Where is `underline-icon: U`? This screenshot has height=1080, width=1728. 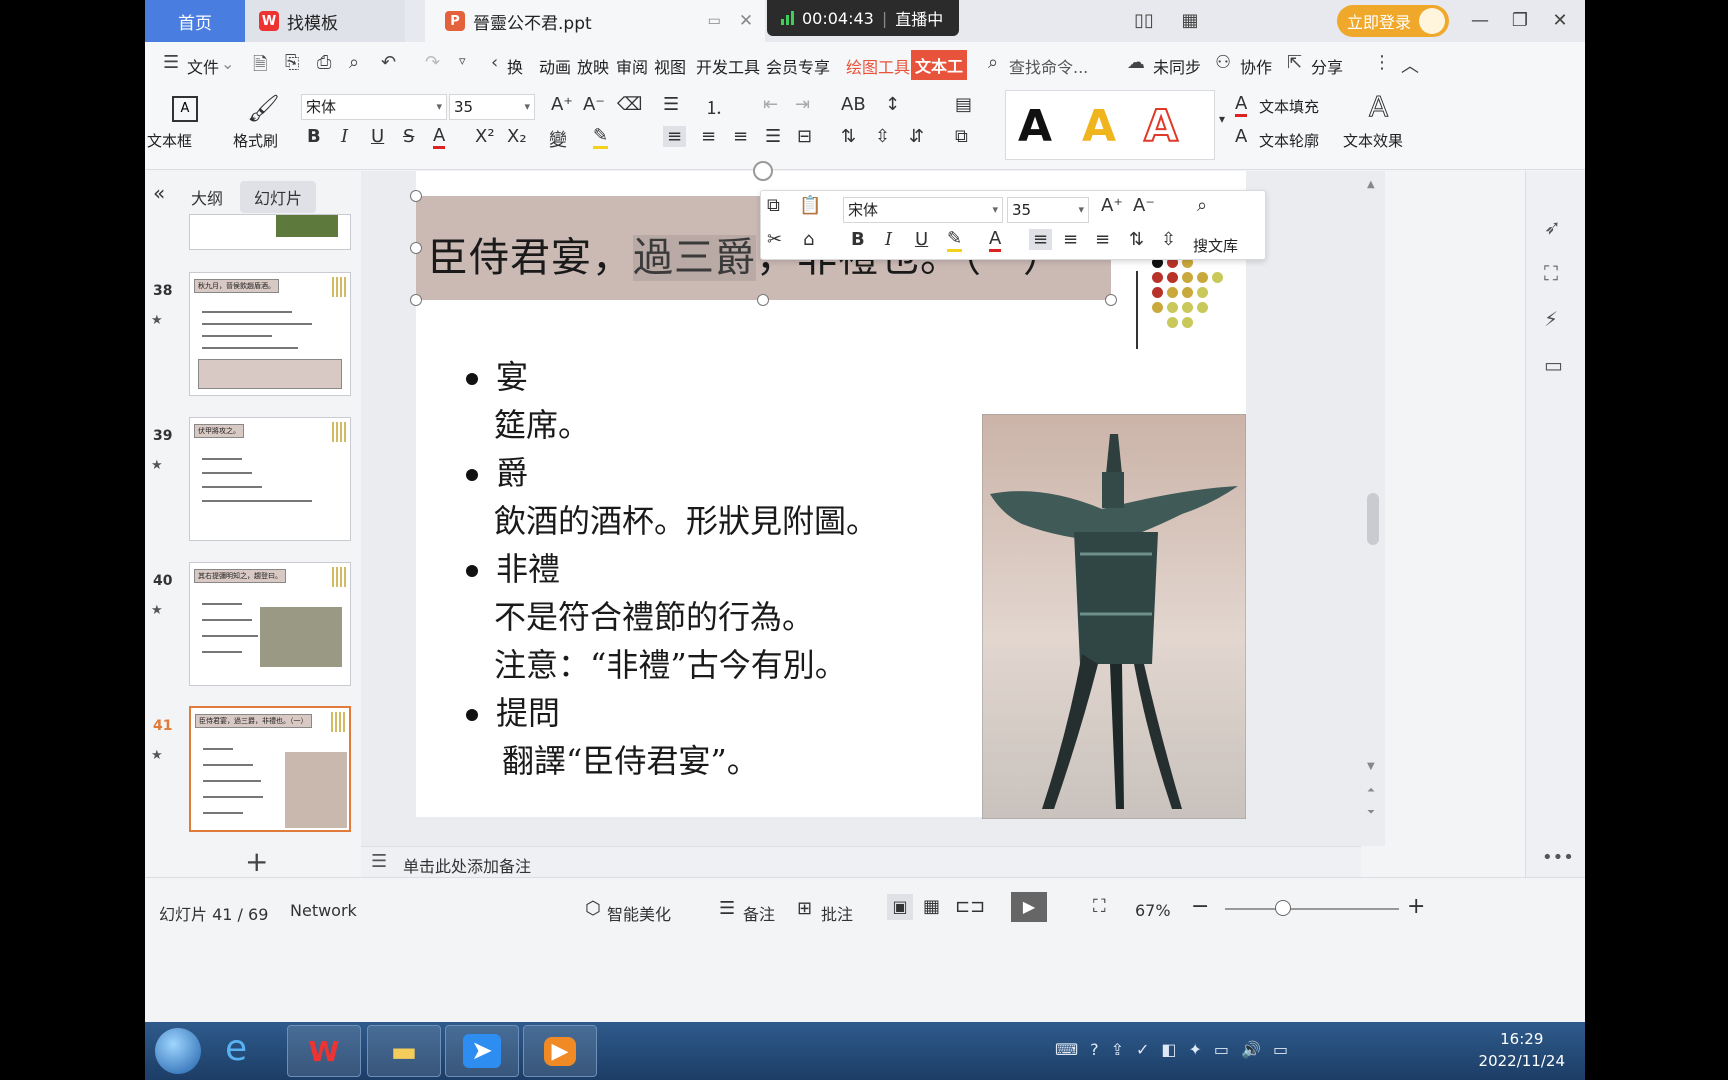 underline-icon: U is located at coordinates (921, 239).